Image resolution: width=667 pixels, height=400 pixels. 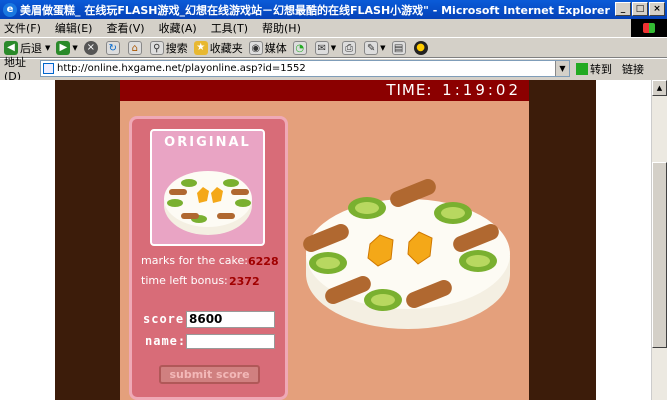 I want to click on print-button: ⎙, so click(x=350, y=47).